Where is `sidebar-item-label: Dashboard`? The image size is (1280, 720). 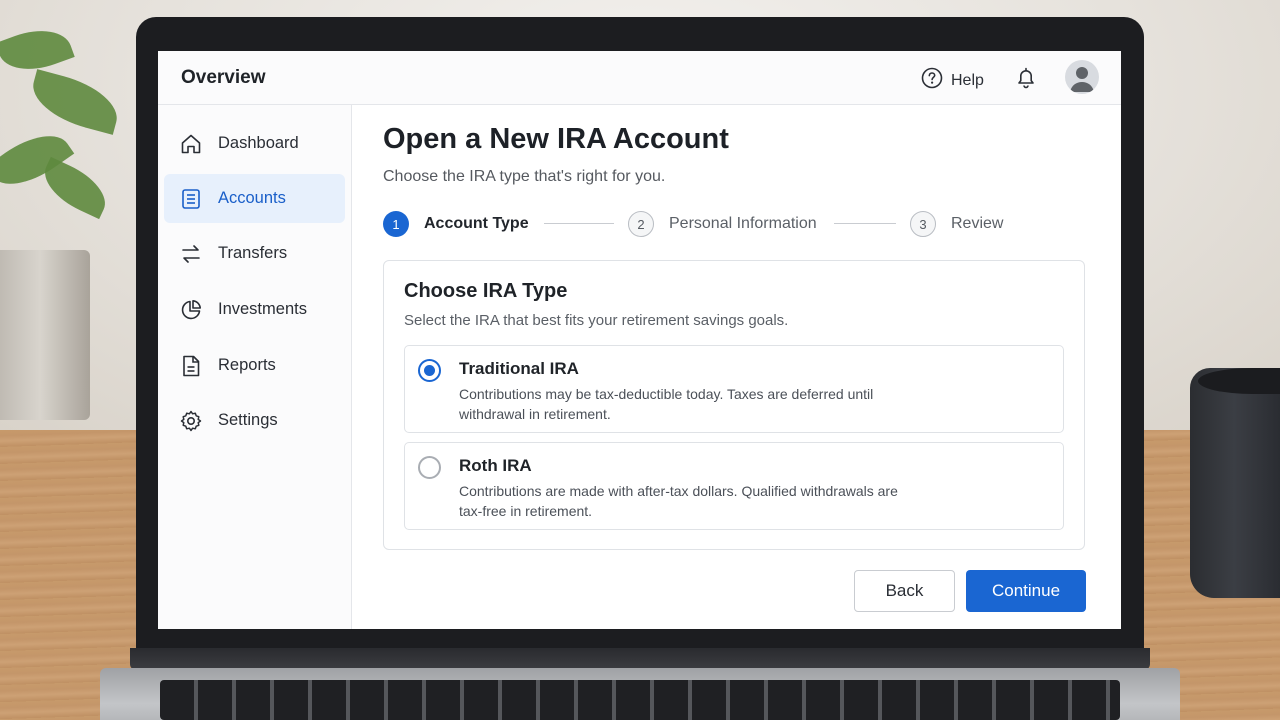 sidebar-item-label: Dashboard is located at coordinates (258, 143).